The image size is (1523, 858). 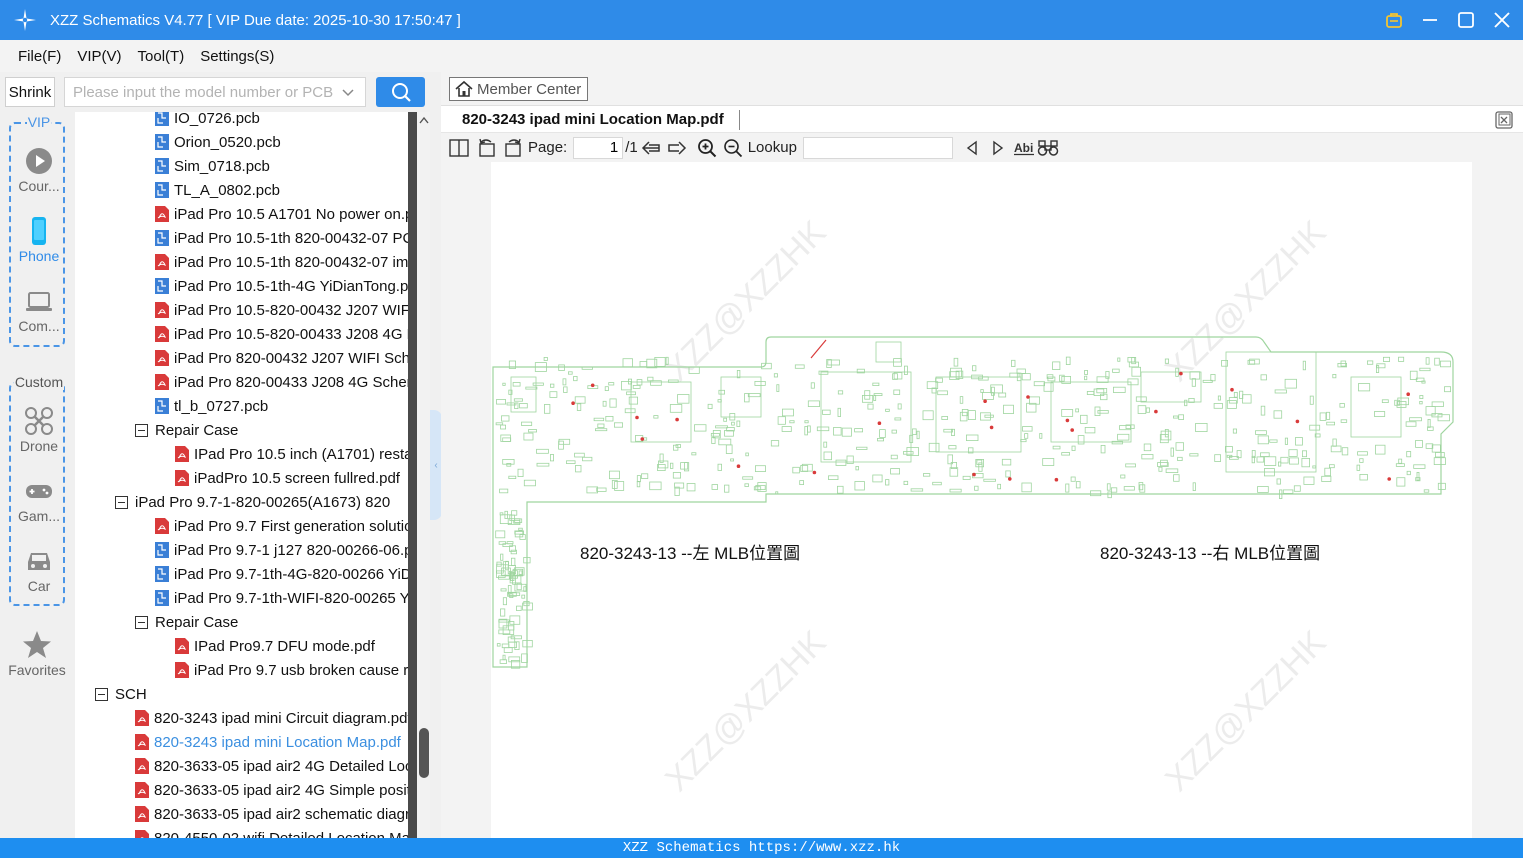 What do you see at coordinates (39, 56) in the screenshot?
I see `menu-file: File(F)` at bounding box center [39, 56].